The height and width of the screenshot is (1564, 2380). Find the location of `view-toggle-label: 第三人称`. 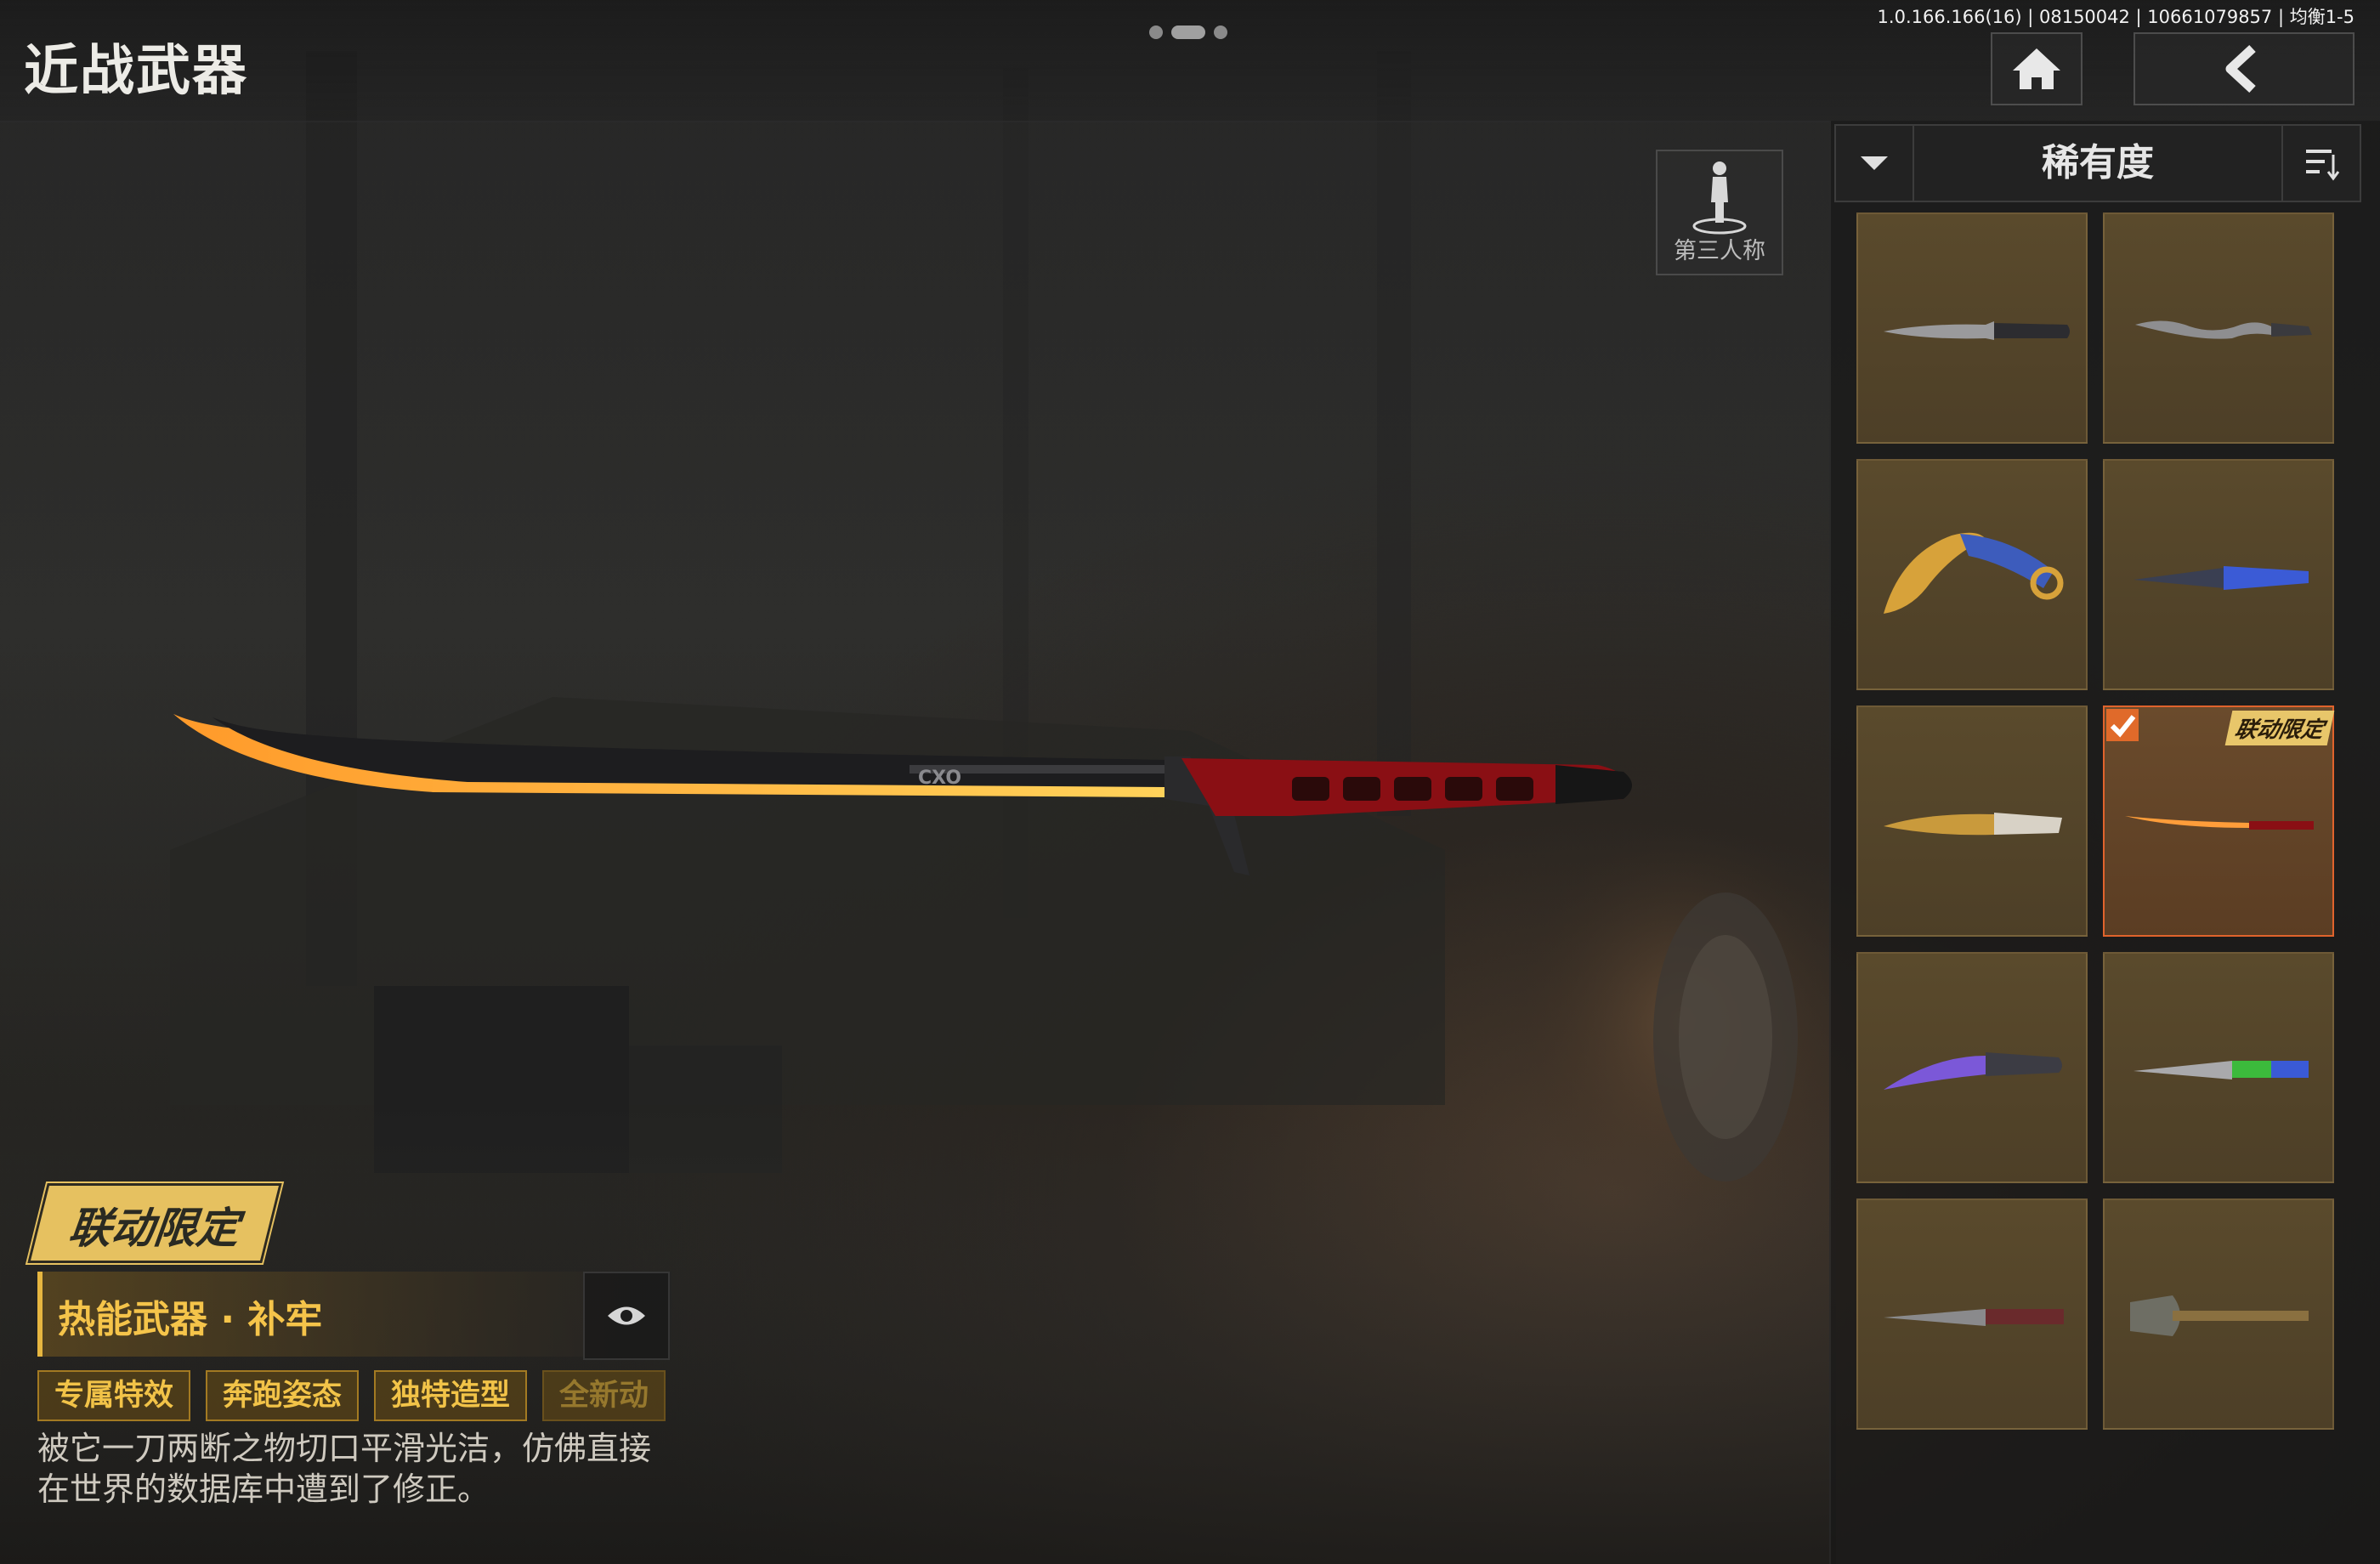

view-toggle-label: 第三人称 is located at coordinates (1719, 251).